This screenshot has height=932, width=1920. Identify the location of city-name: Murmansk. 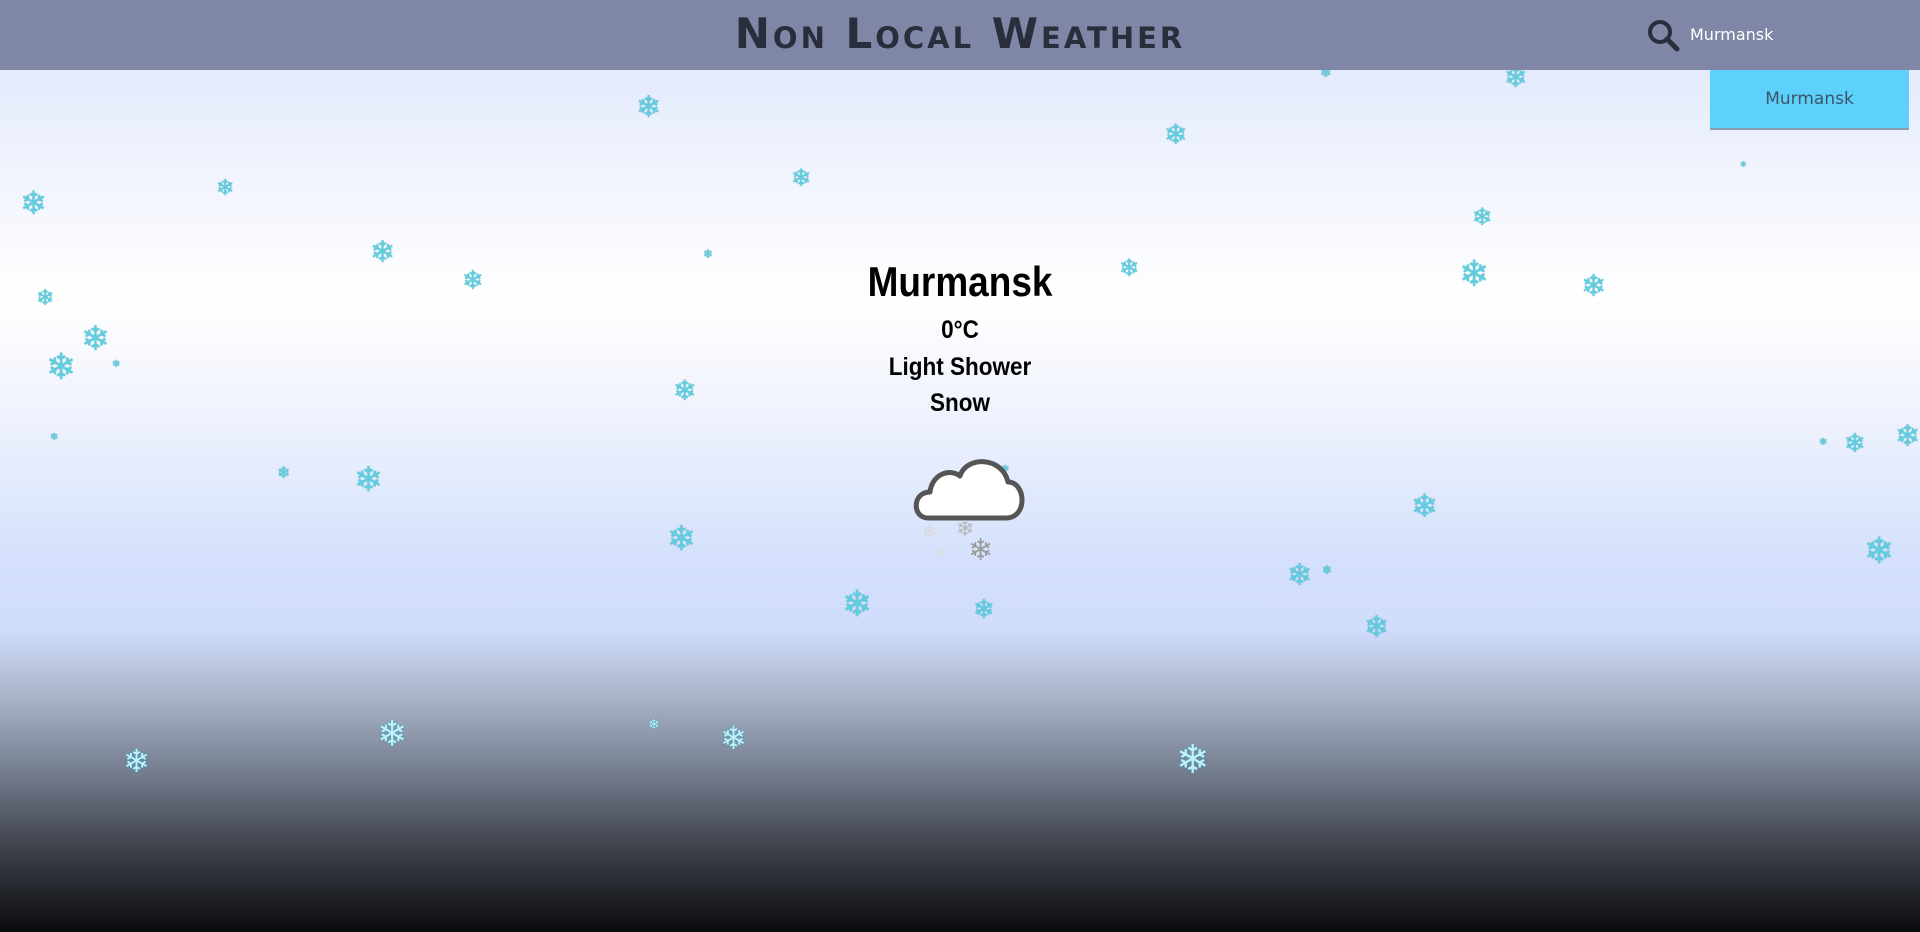
(960, 281).